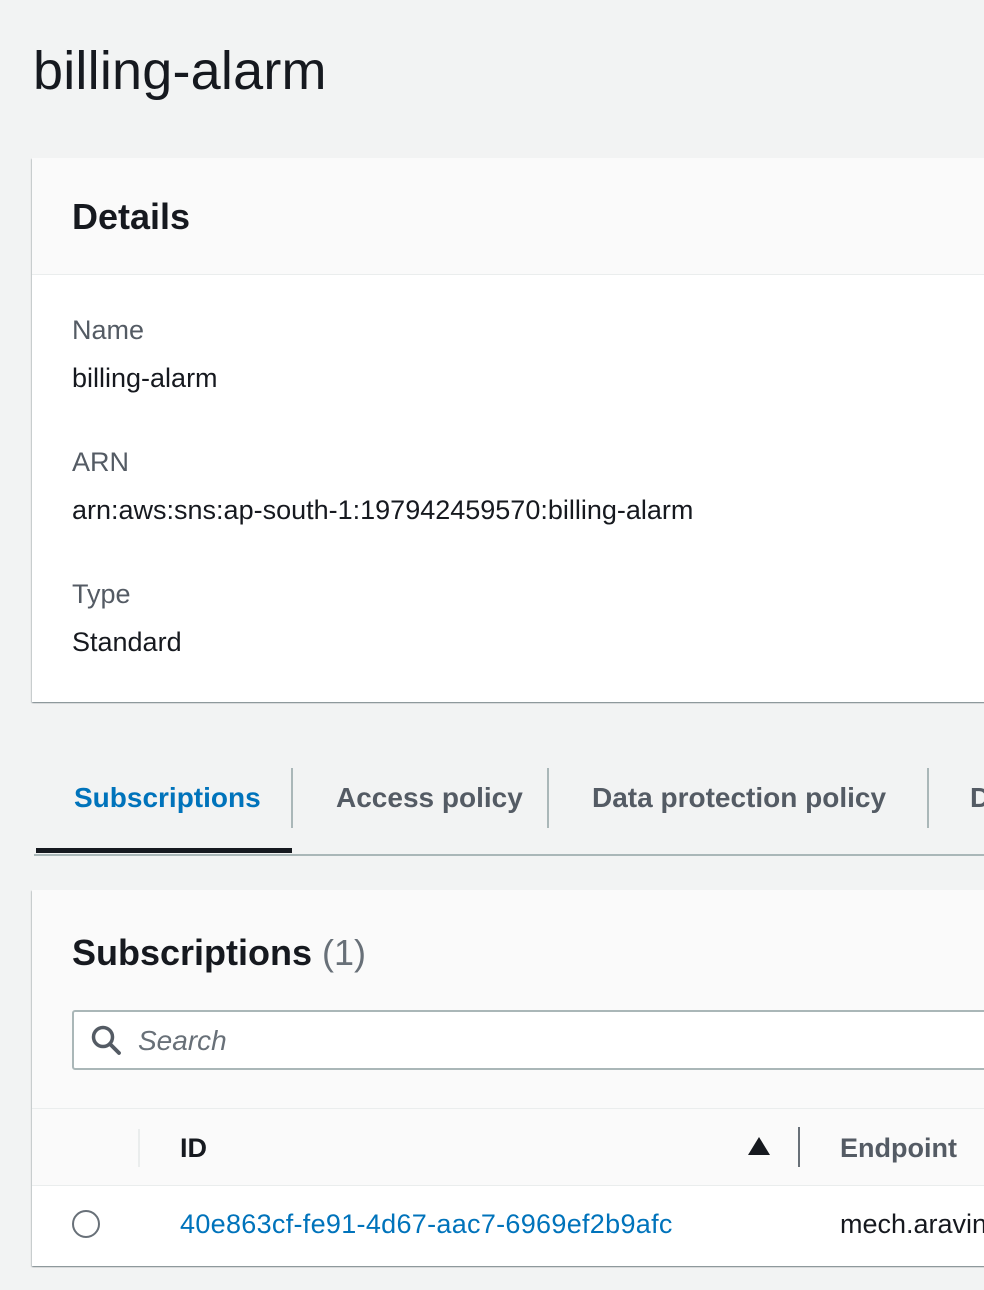 The image size is (984, 1290). I want to click on row-select-radio, so click(86, 1224).